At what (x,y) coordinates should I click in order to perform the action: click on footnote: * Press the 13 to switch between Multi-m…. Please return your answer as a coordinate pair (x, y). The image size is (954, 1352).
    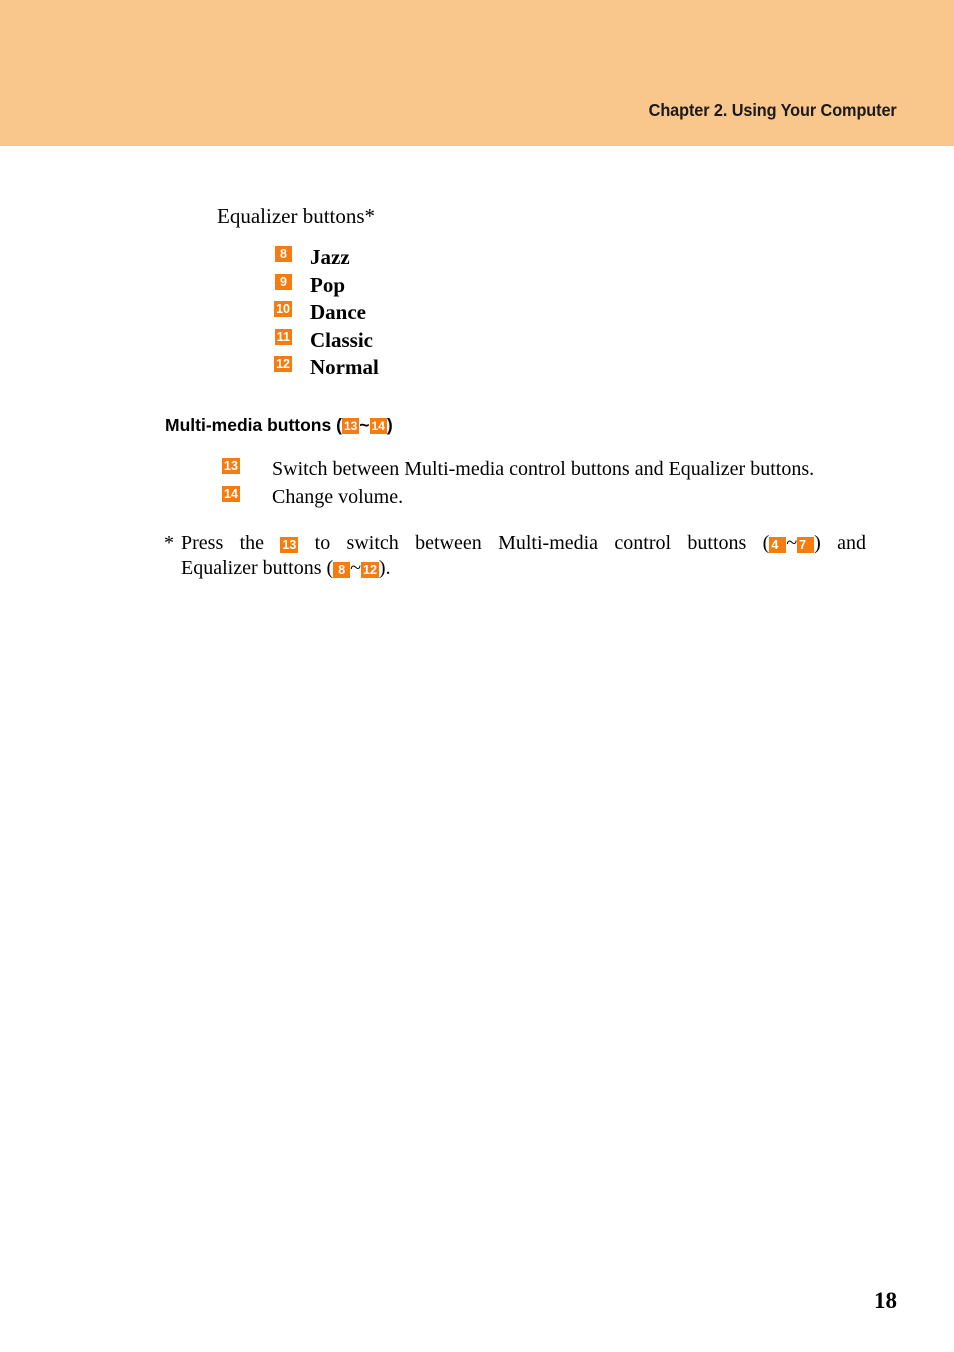
    Looking at the image, I should click on (515, 556).